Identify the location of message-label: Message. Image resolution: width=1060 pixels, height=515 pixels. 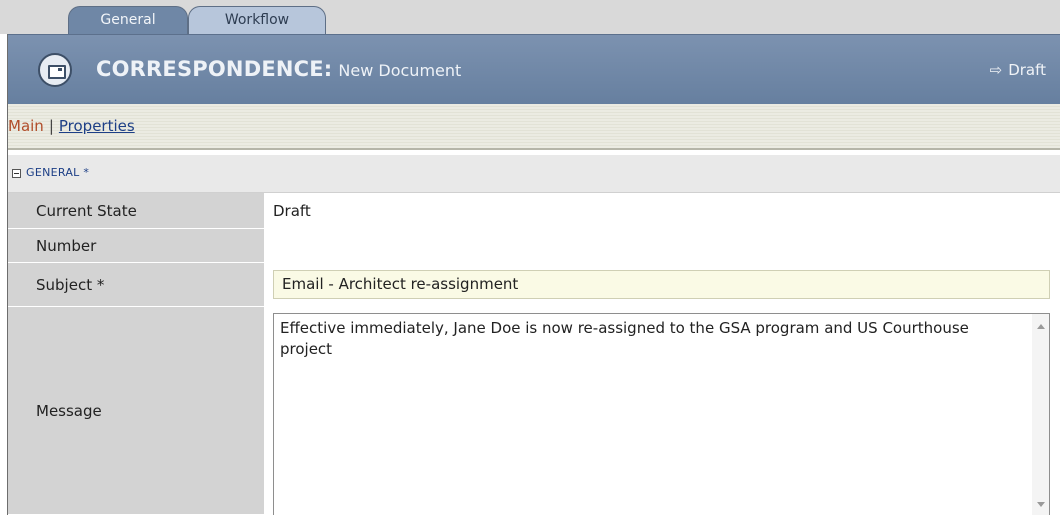
(136, 411).